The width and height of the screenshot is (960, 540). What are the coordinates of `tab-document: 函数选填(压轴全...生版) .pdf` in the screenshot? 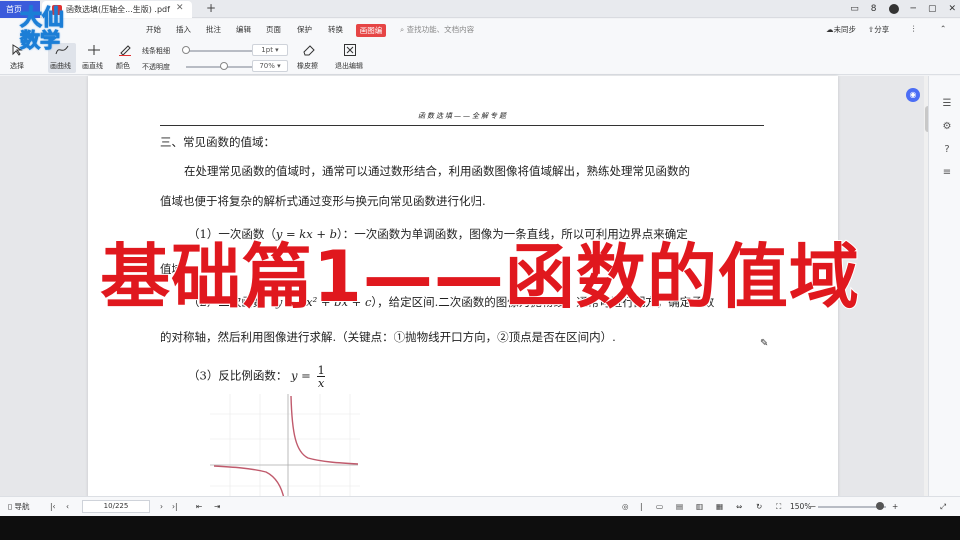 It's located at (117, 9).